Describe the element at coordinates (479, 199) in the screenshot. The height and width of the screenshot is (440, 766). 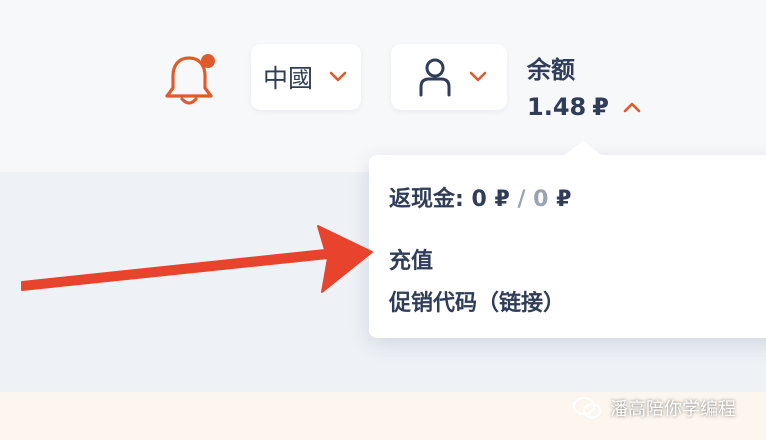
I see `cashback-value-a: 0` at that location.